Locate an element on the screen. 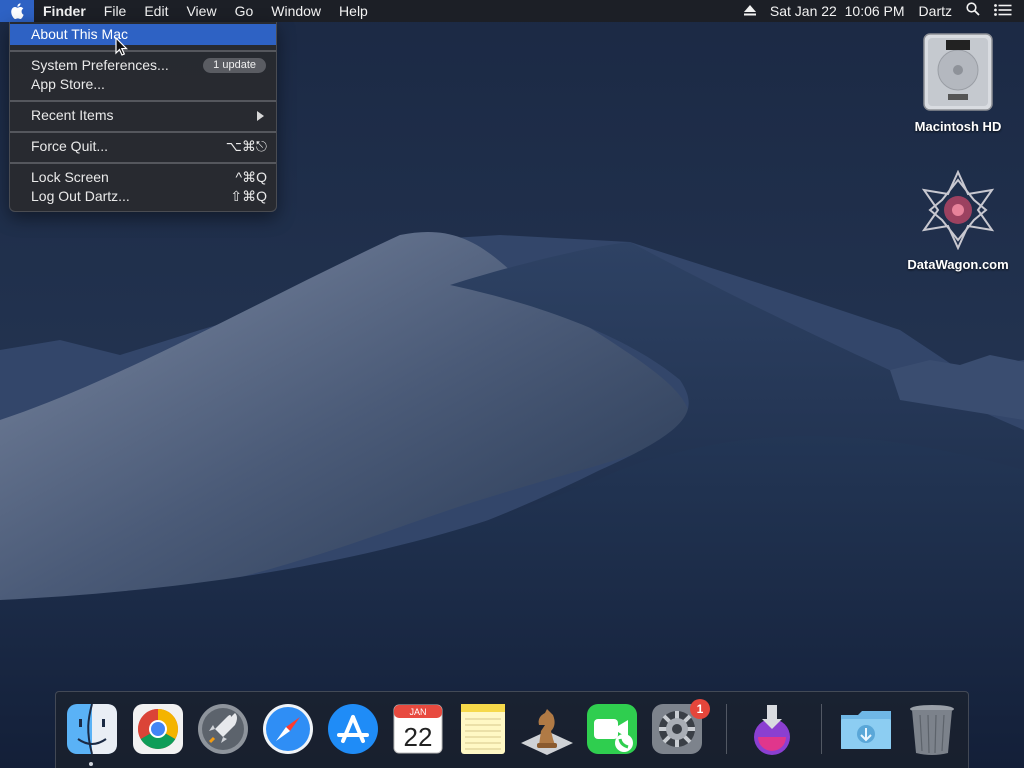 Image resolution: width=1024 pixels, height=768 pixels. menu-item-log-out: Log Out Dartz... ⇧⌘Q is located at coordinates (143, 196).